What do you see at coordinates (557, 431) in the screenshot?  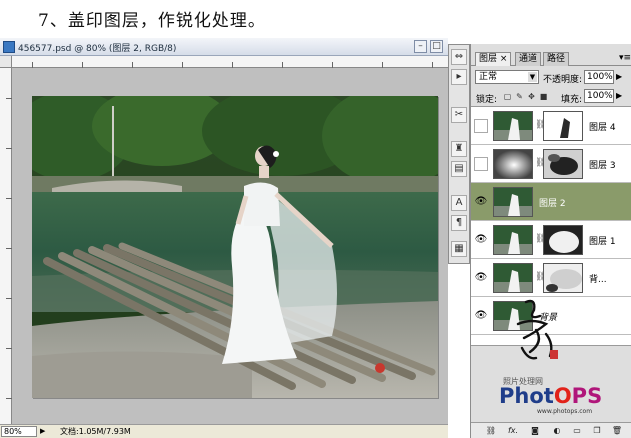 I see `adjustment-icon: ◐` at bounding box center [557, 431].